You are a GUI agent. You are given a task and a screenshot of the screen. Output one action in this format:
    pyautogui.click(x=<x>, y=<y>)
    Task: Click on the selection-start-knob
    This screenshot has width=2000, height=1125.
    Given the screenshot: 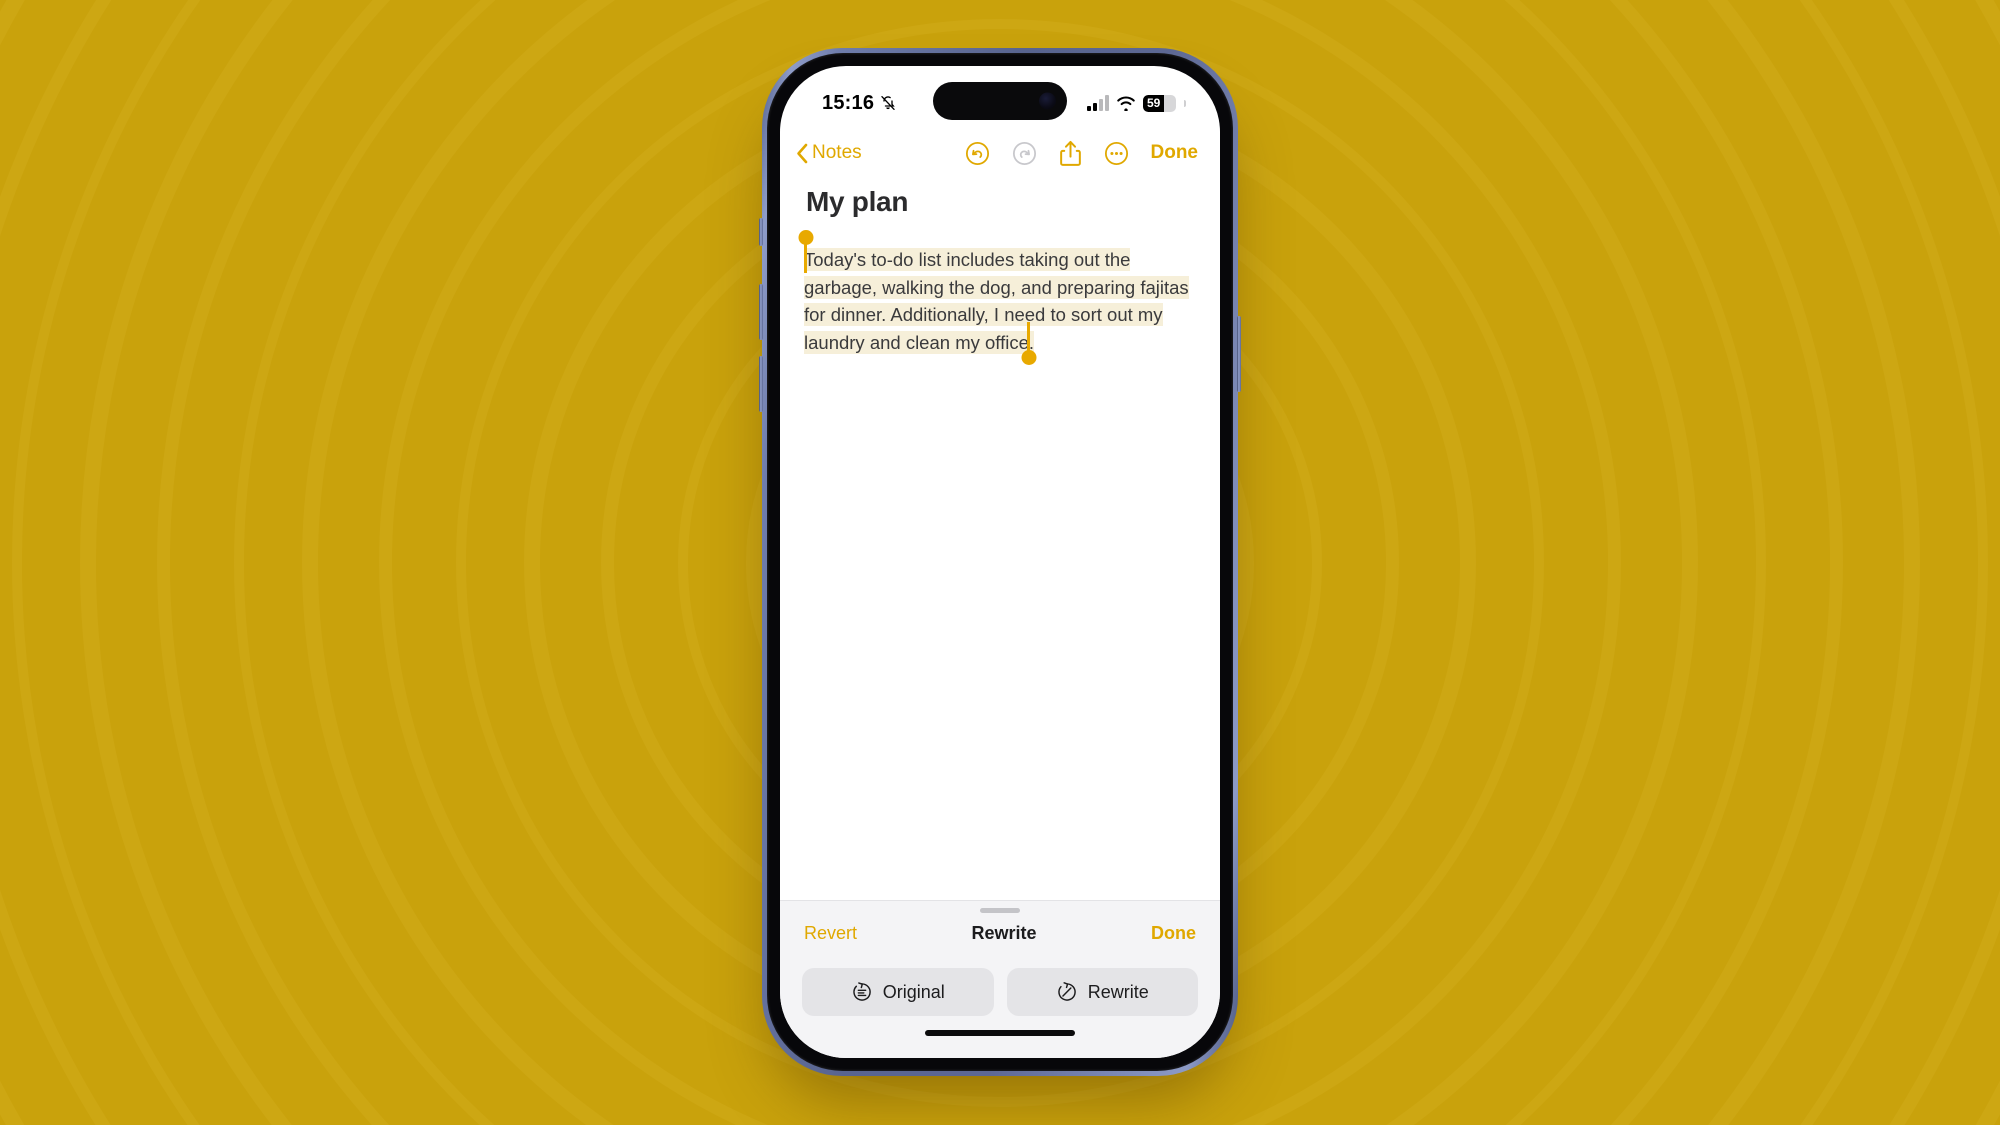 What is the action you would take?
    pyautogui.click(x=805, y=237)
    